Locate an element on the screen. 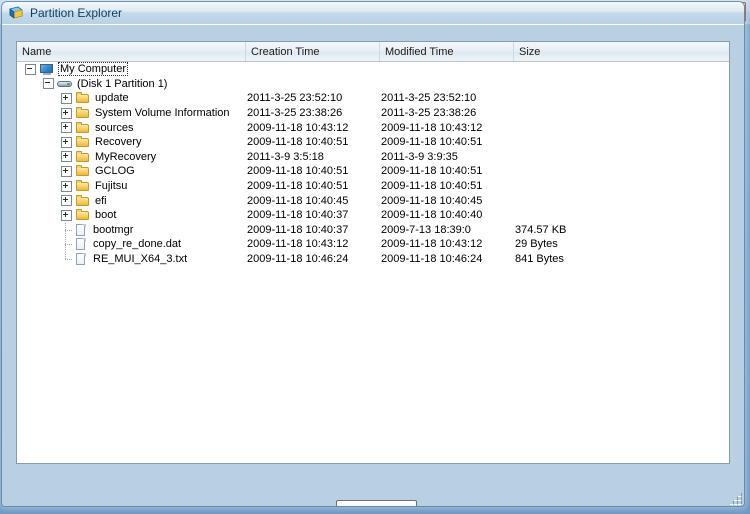  cell-modified: 2011-3-25 23:52:10 is located at coordinates (447, 98).